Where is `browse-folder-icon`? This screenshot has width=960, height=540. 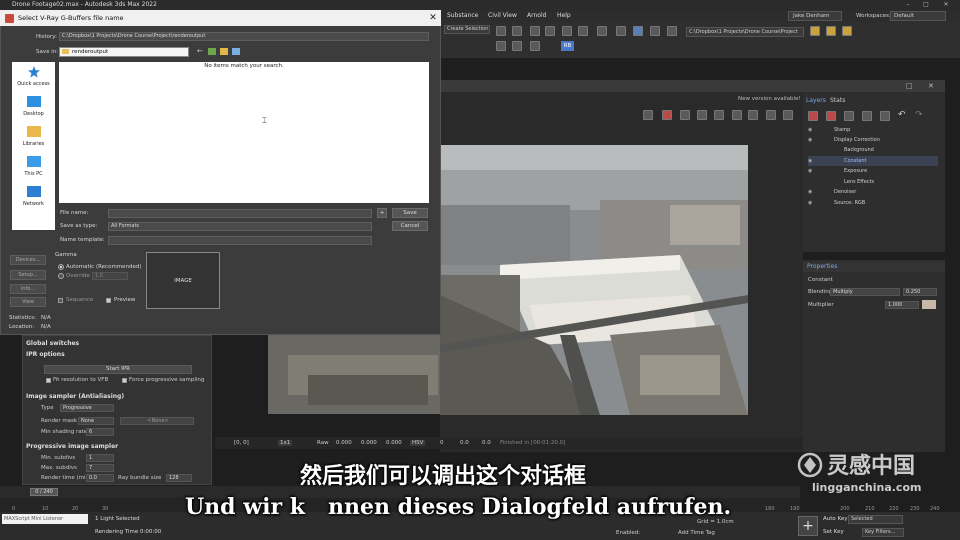 browse-folder-icon is located at coordinates (847, 31).